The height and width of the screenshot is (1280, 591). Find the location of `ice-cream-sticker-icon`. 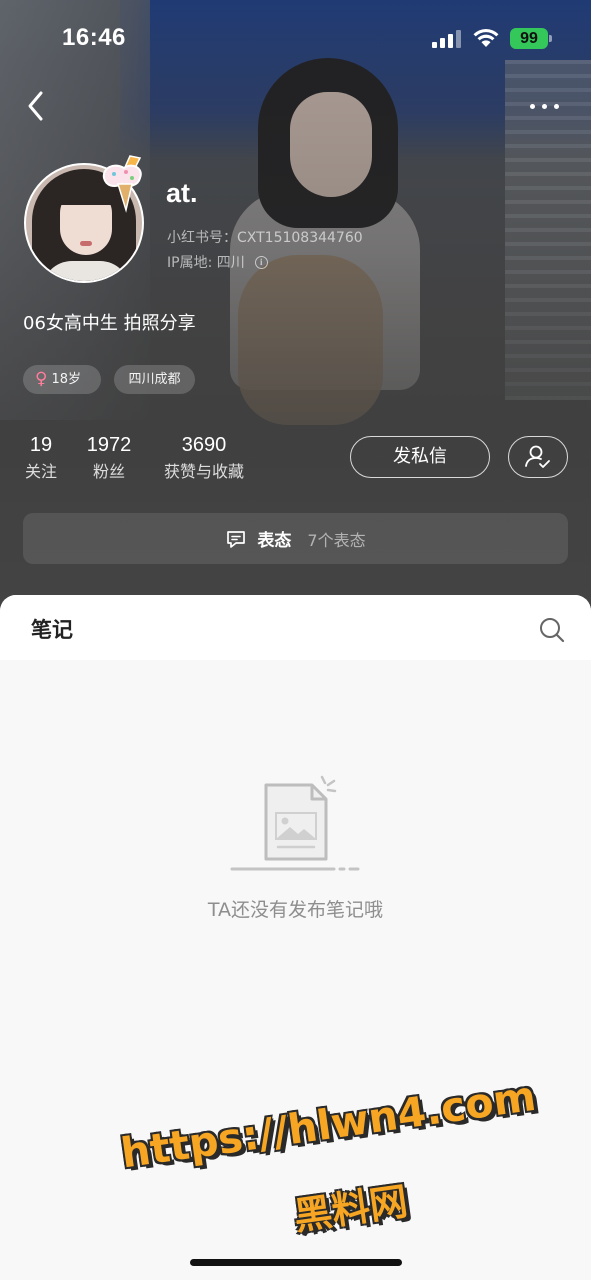

ice-cream-sticker-icon is located at coordinates (122, 184).